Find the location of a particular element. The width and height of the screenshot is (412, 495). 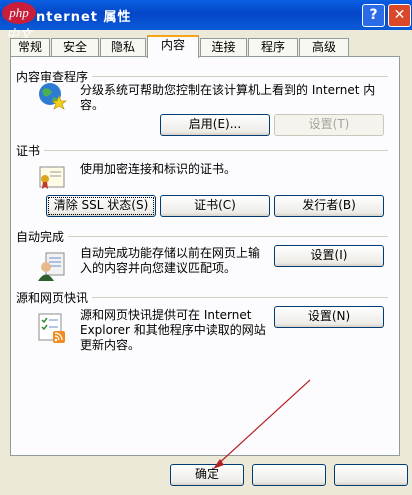

annotation-arrow is located at coordinates (262, 424).